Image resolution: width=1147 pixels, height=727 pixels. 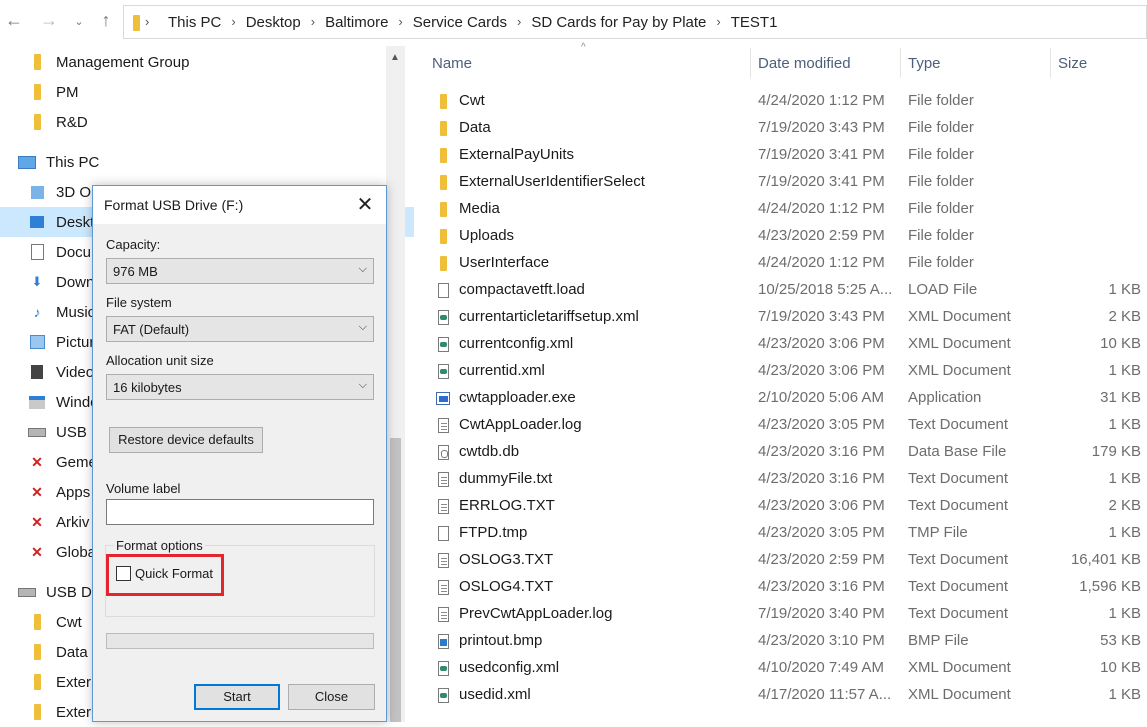 What do you see at coordinates (240, 512) in the screenshot?
I see `volume-label-input` at bounding box center [240, 512].